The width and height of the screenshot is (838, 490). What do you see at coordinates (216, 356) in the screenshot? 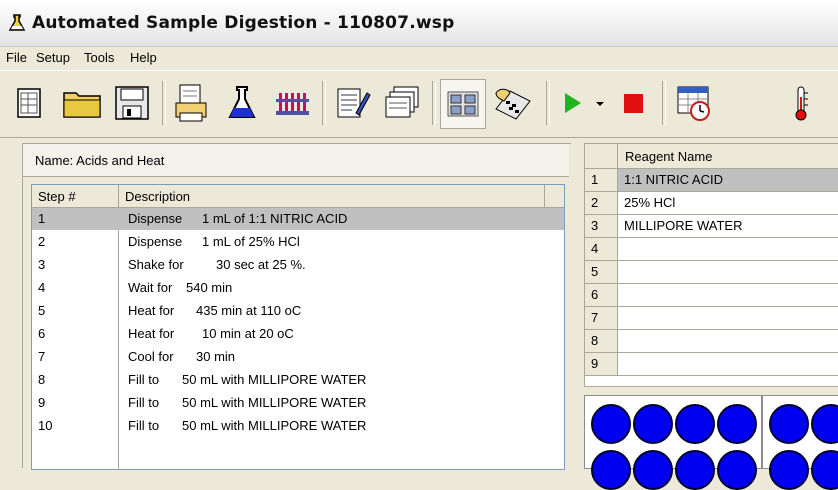
I see `step-detail: 30 min` at bounding box center [216, 356].